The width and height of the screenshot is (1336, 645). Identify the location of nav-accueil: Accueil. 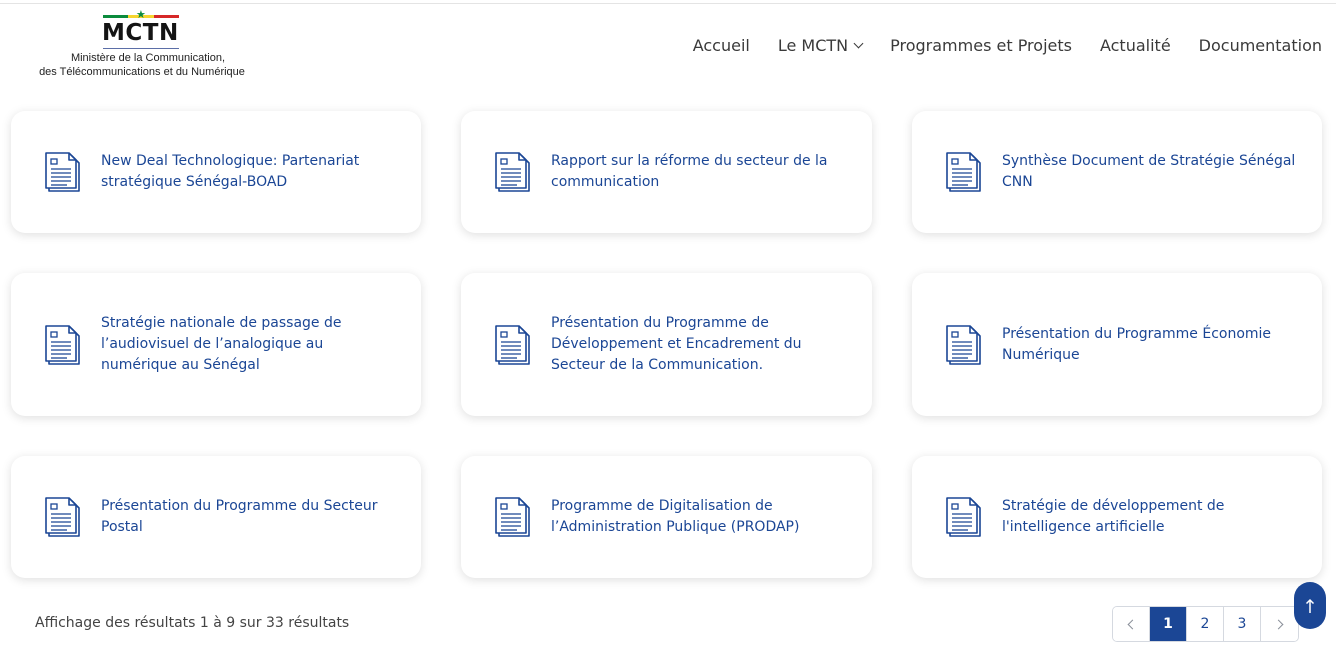
(721, 45).